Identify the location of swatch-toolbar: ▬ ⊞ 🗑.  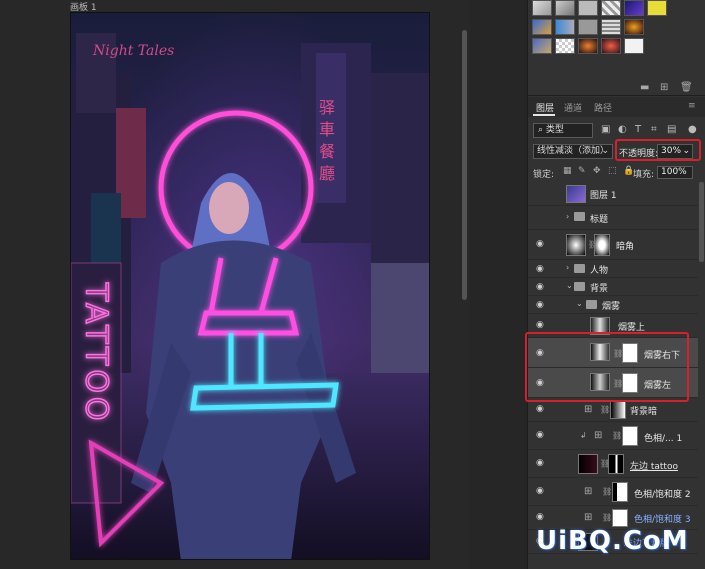
(616, 88).